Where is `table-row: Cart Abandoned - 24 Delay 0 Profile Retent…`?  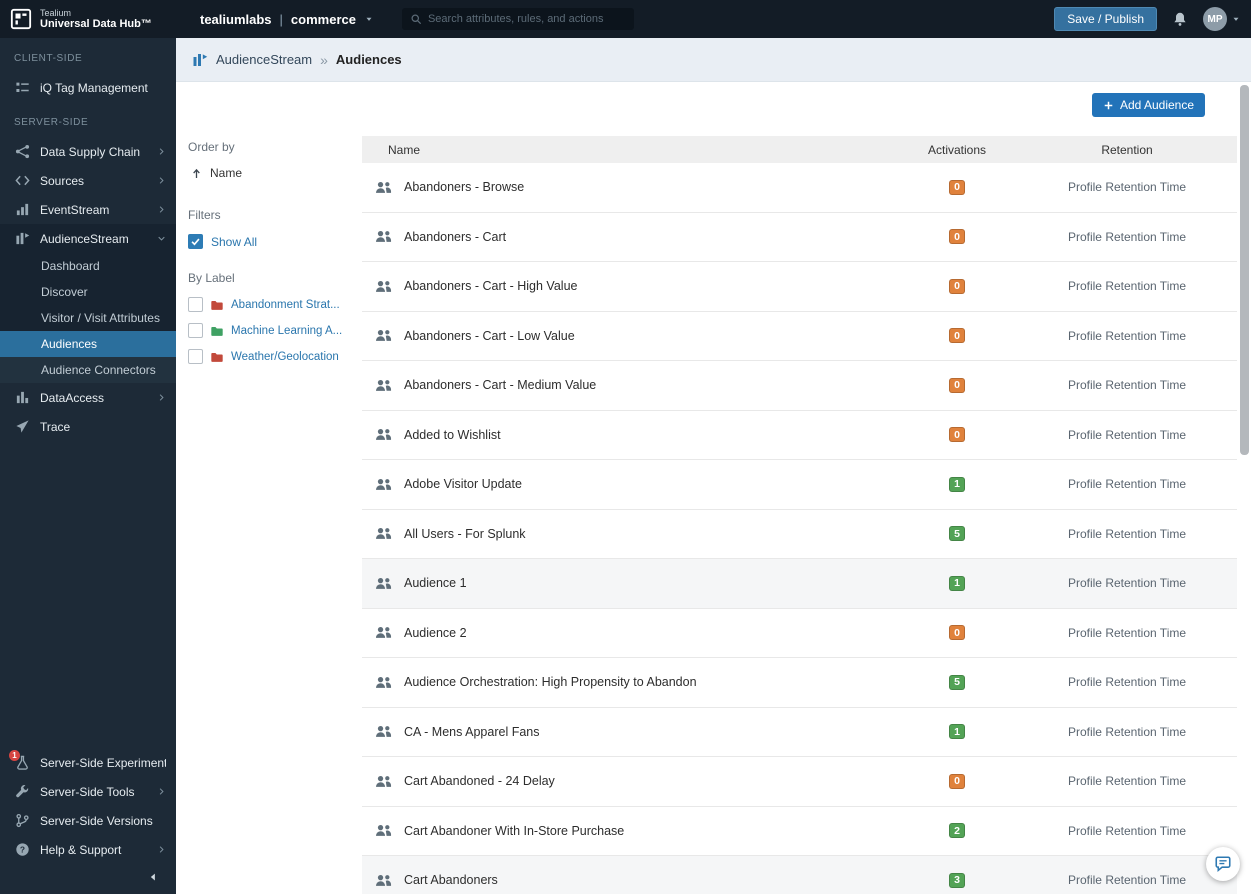 table-row: Cart Abandoned - 24 Delay 0 Profile Retent… is located at coordinates (799, 782).